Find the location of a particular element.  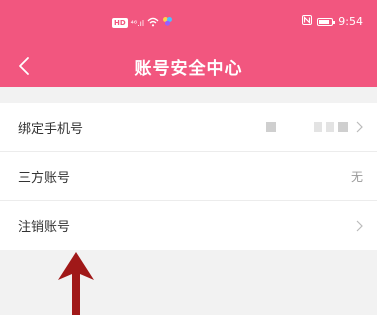

nfc-icon is located at coordinates (307, 21).